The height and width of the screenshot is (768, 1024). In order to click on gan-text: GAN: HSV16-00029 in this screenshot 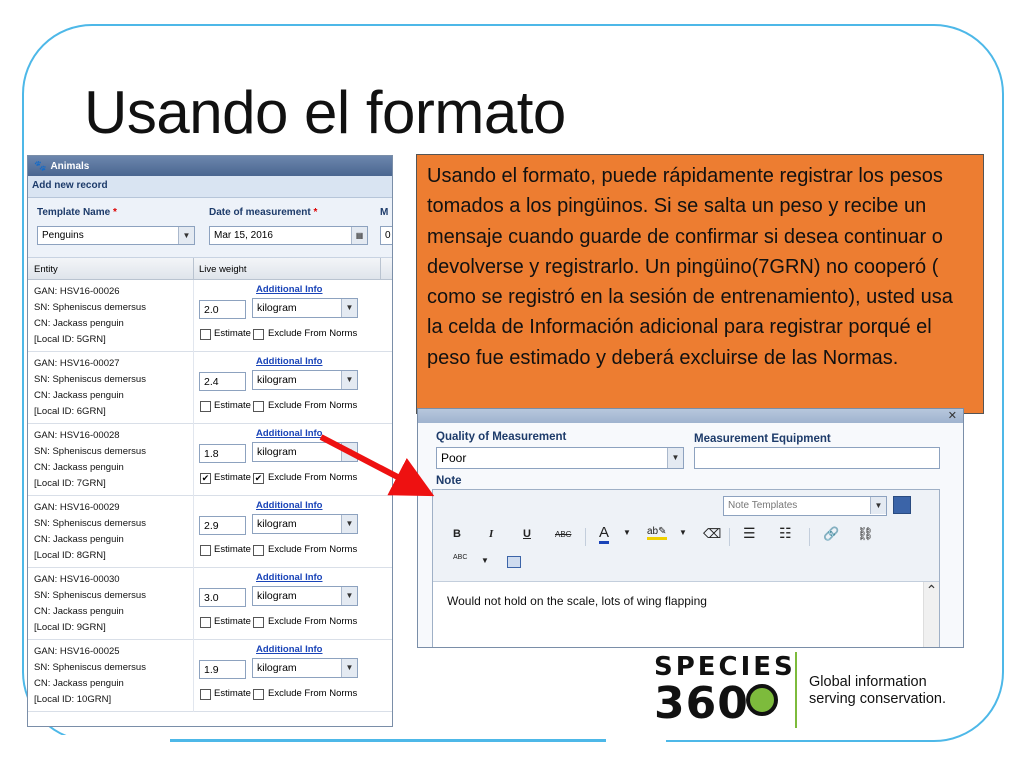, I will do `click(77, 507)`.